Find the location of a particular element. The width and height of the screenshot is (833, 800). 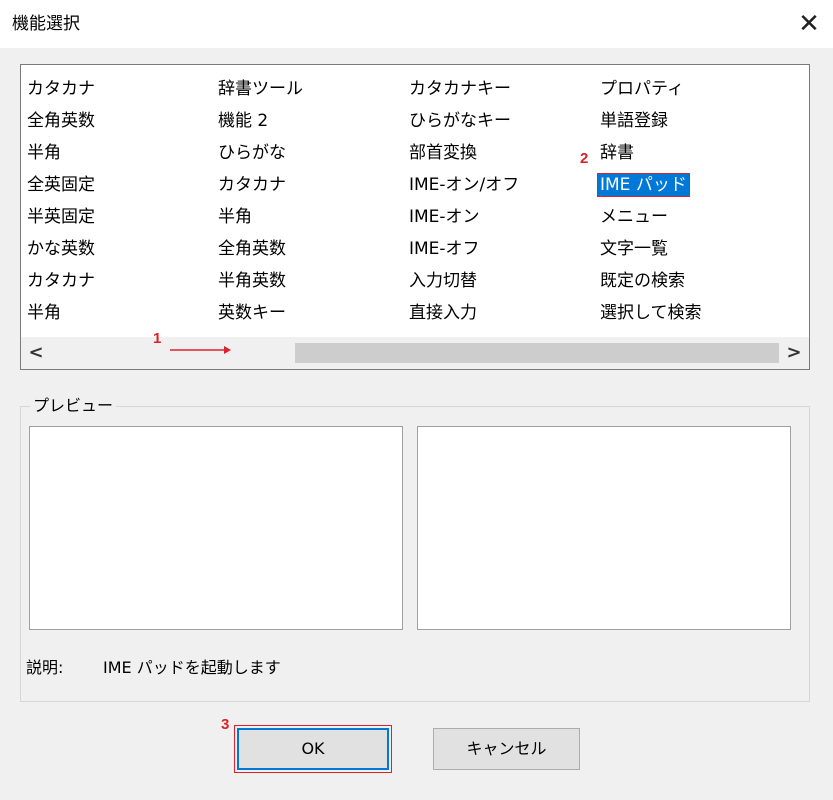

callout-3: 3 is located at coordinates (225, 724).